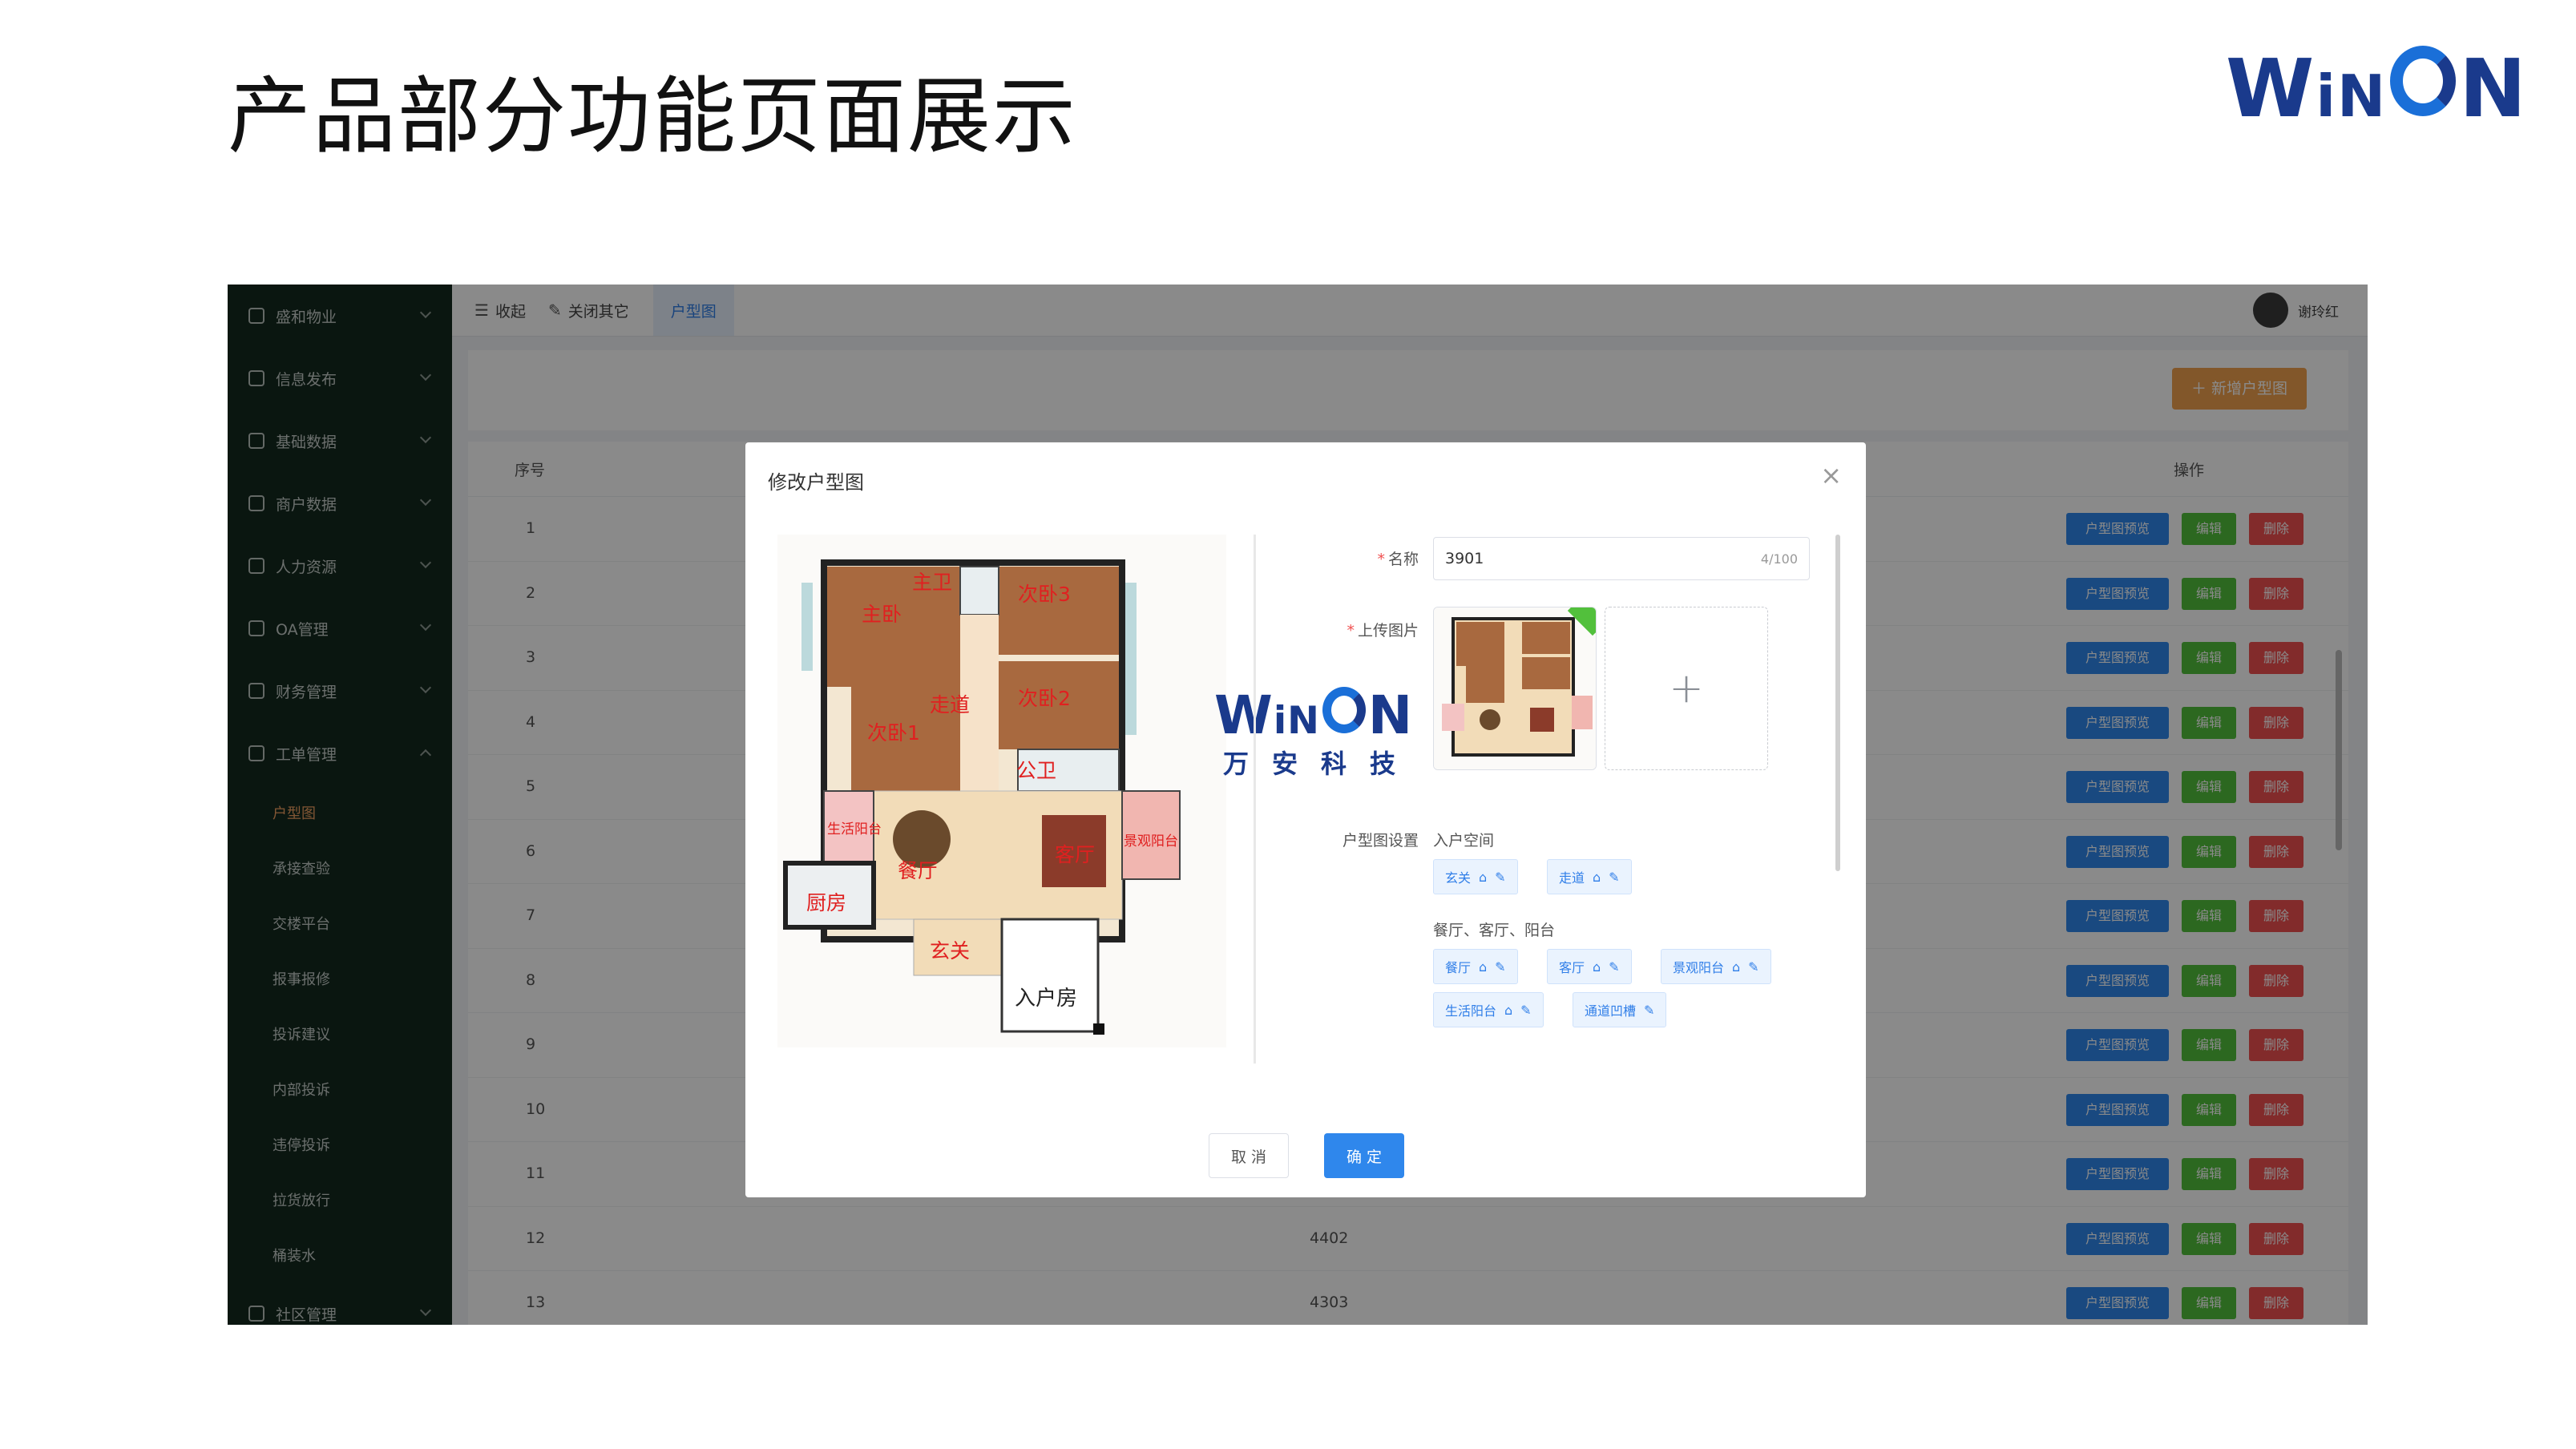 This screenshot has width=2576, height=1449. What do you see at coordinates (951, 951) in the screenshot?
I see `room-entrance: 玄关` at bounding box center [951, 951].